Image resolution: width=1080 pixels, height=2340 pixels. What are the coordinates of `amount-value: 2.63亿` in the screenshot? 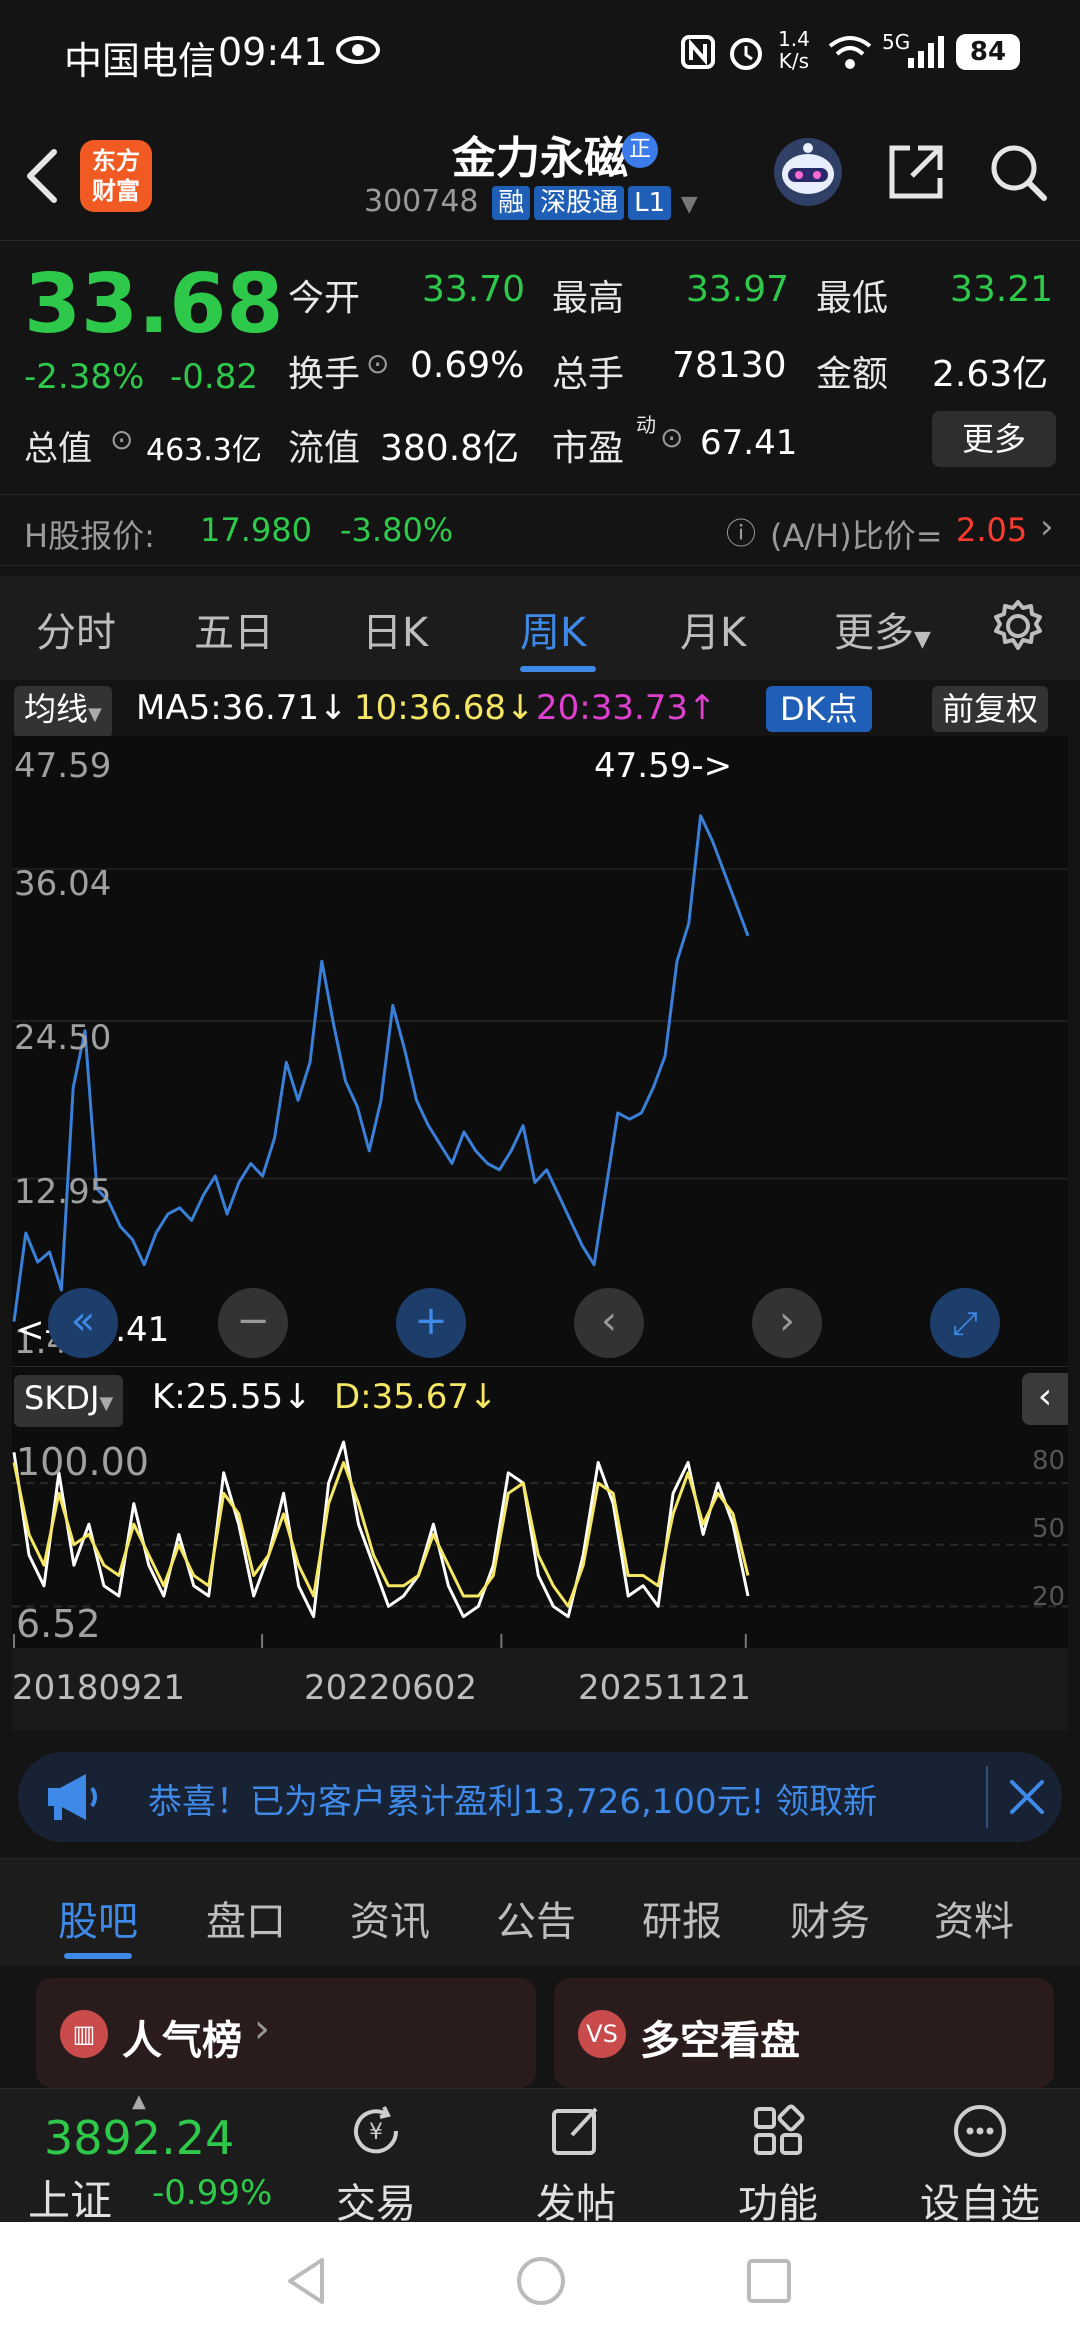 It's located at (990, 374).